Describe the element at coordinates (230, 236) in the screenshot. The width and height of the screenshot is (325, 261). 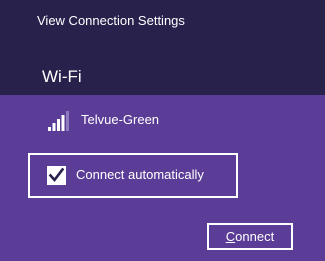
I see `connect-access-key: C` at that location.